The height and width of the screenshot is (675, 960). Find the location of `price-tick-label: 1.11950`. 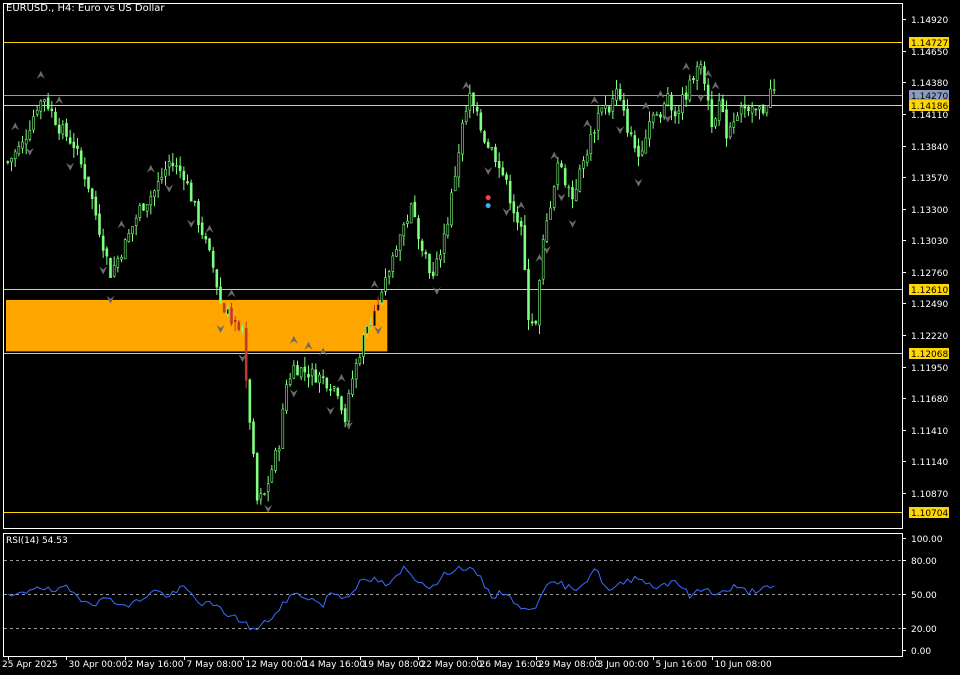

price-tick-label: 1.11950 is located at coordinates (929, 369).